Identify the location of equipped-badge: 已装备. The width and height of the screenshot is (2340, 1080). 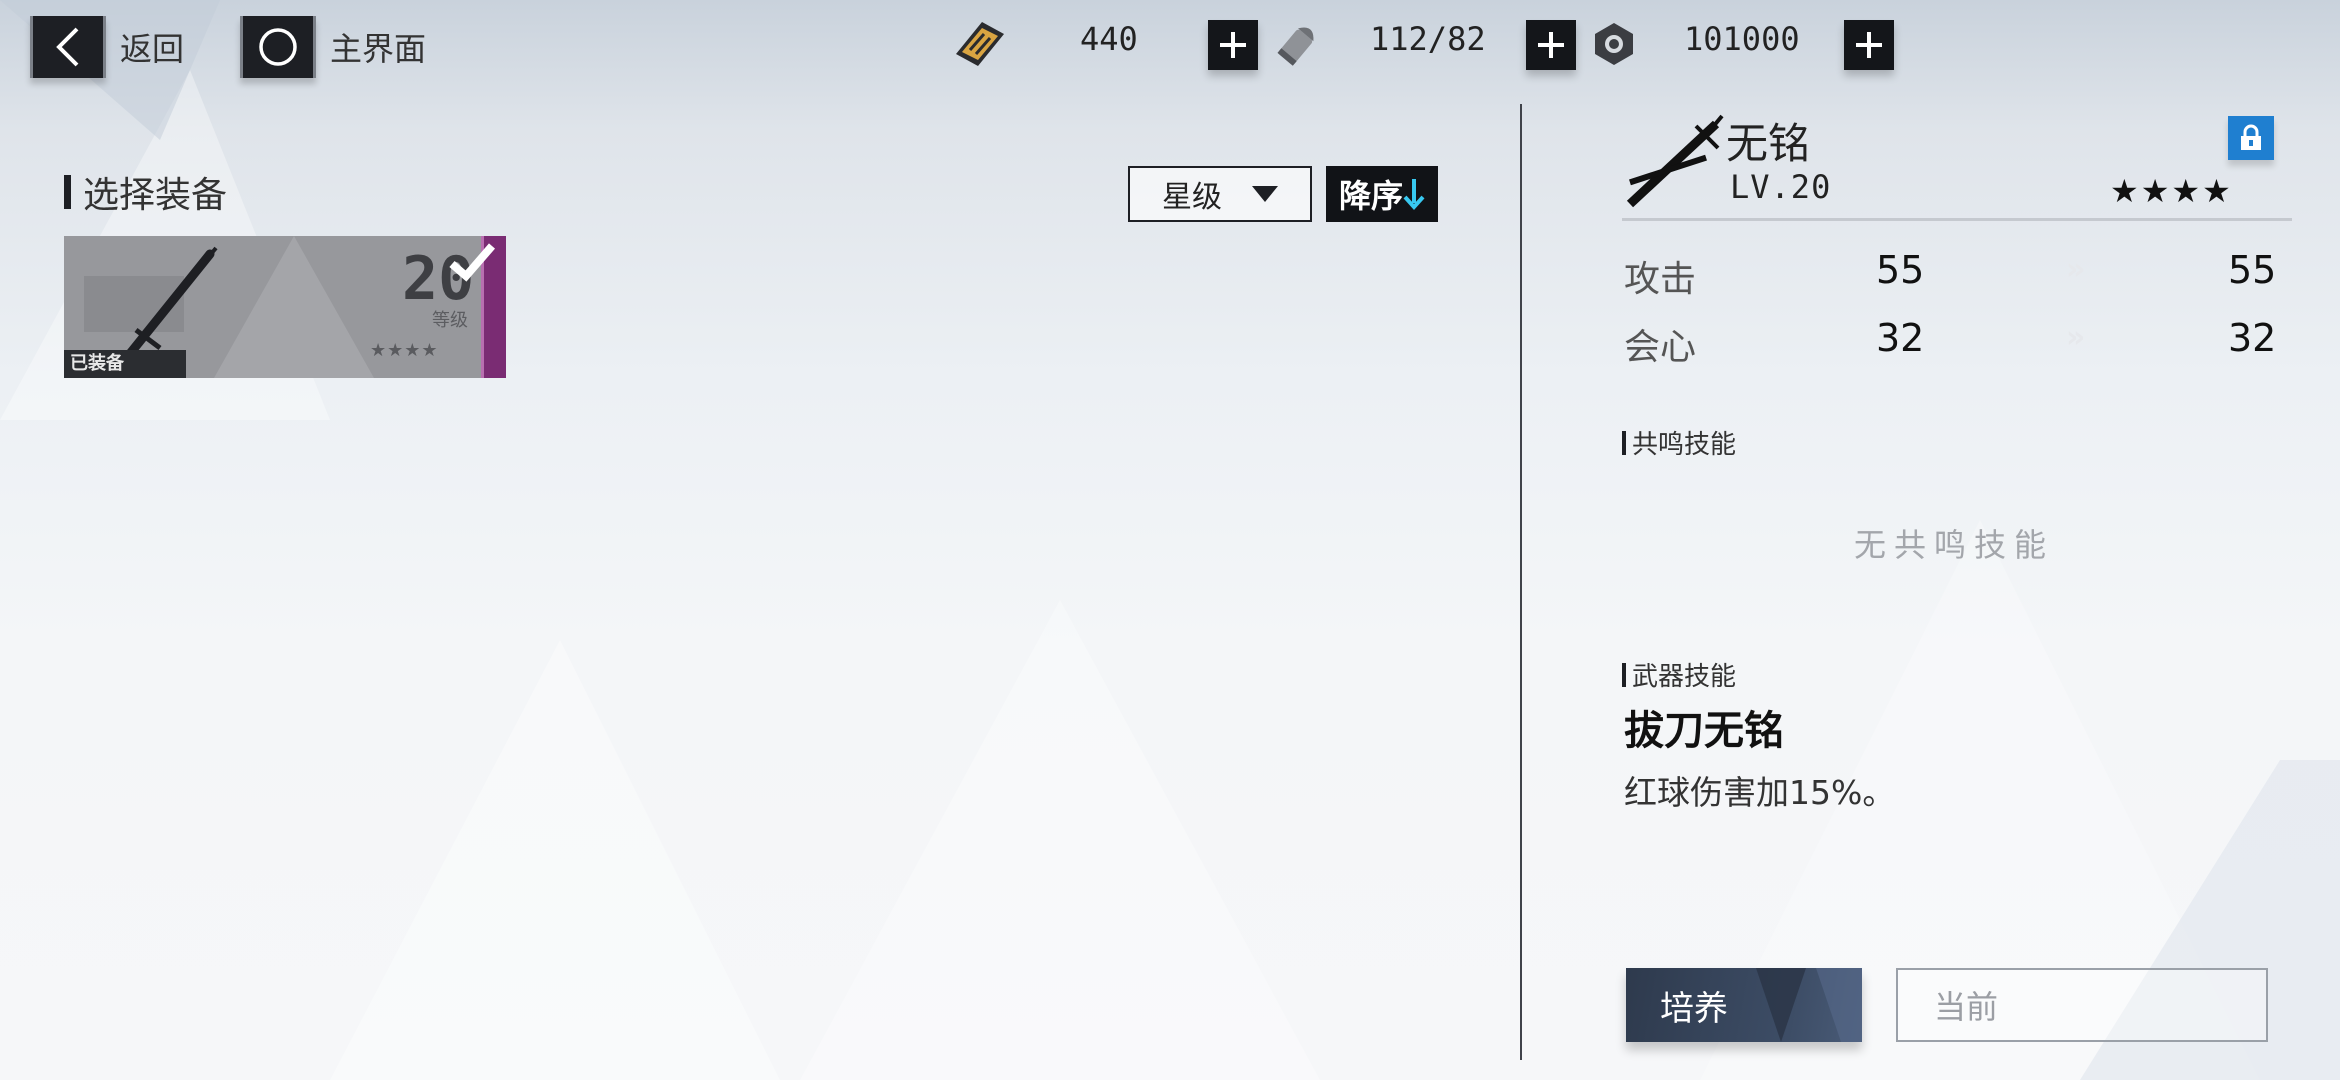
(125, 364).